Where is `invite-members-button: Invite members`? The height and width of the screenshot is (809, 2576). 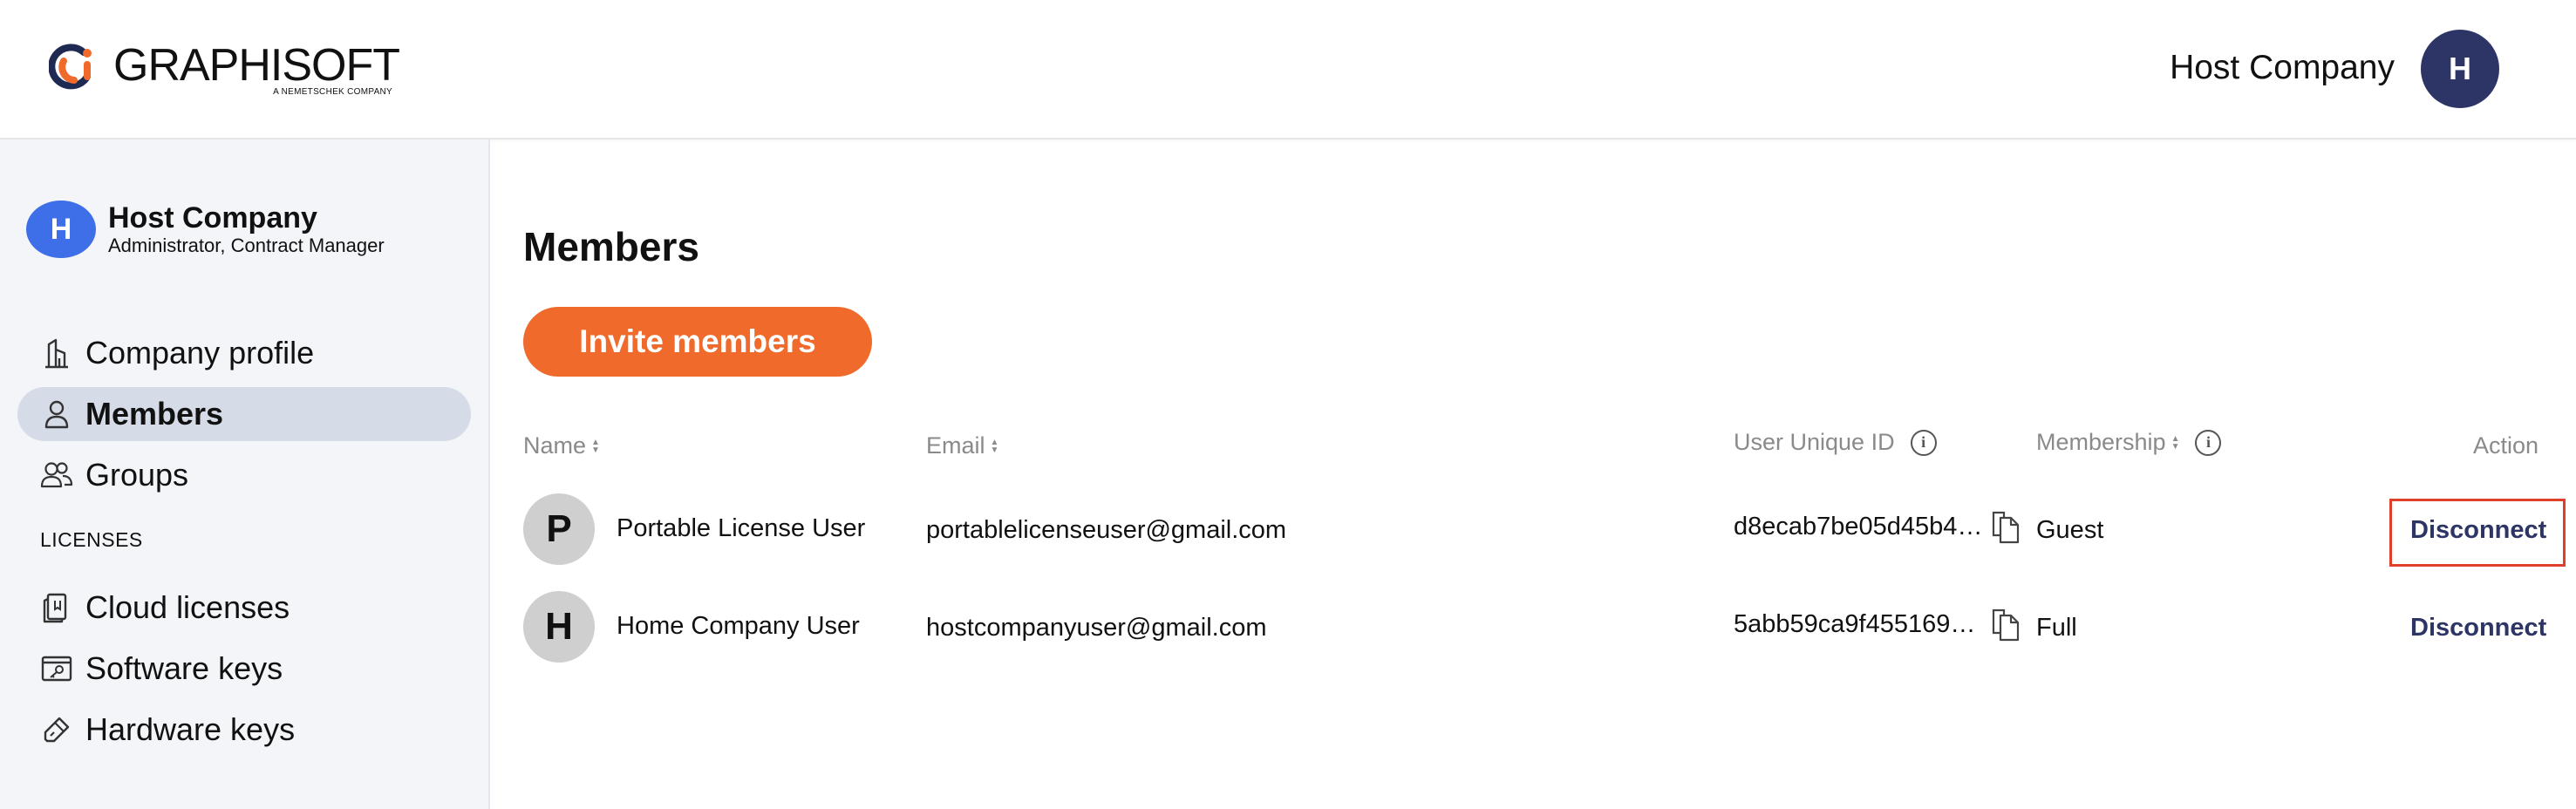
invite-members-button: Invite members is located at coordinates (698, 342).